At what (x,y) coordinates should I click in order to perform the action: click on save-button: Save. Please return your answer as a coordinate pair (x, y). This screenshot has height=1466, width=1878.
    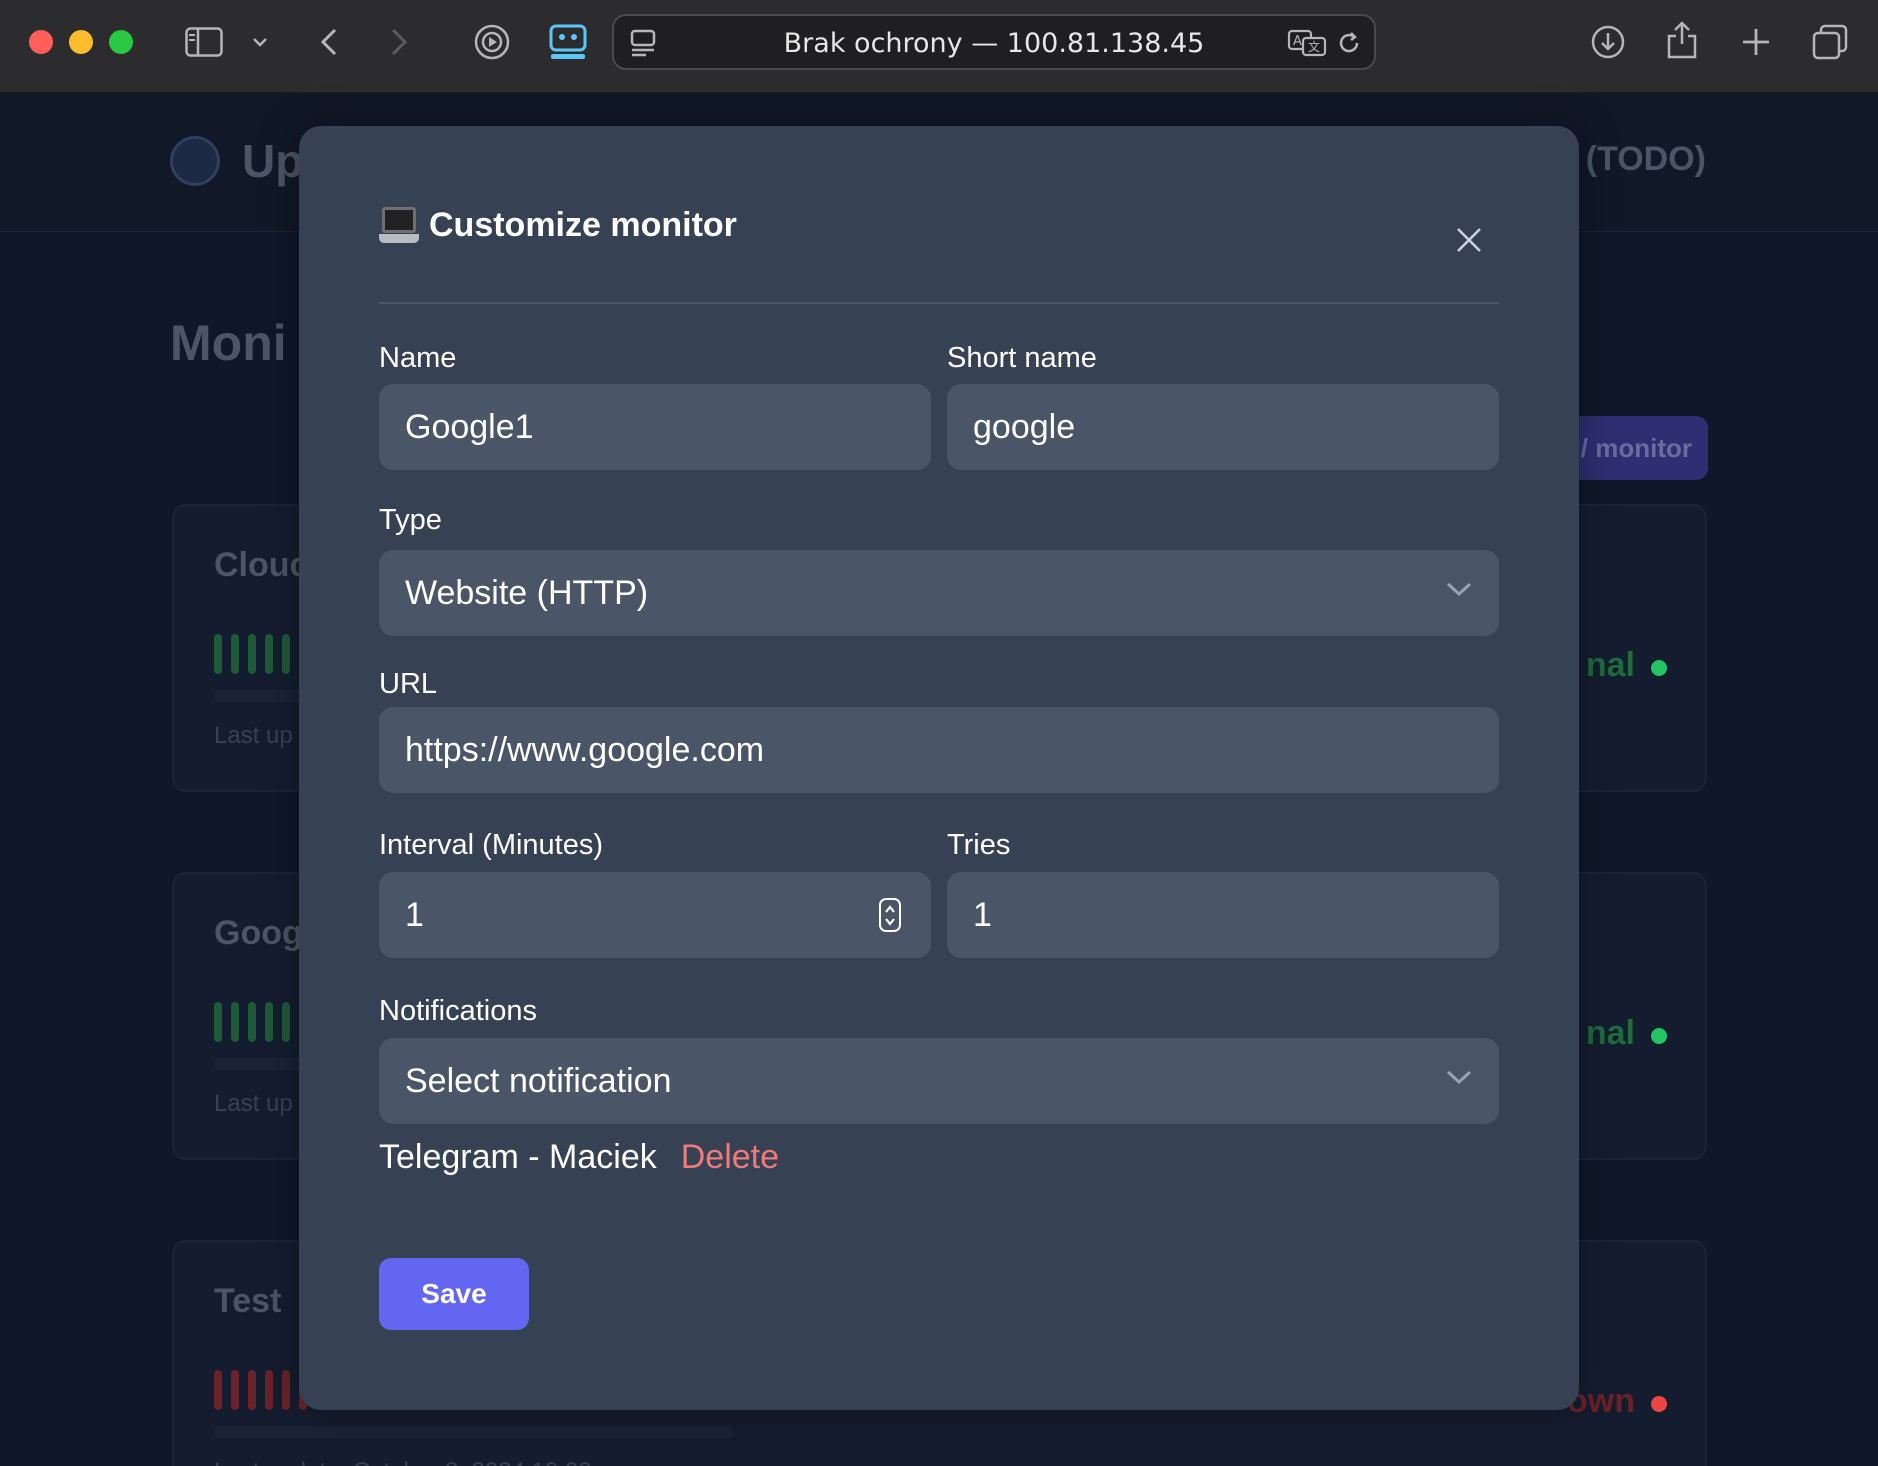
    Looking at the image, I should click on (454, 1294).